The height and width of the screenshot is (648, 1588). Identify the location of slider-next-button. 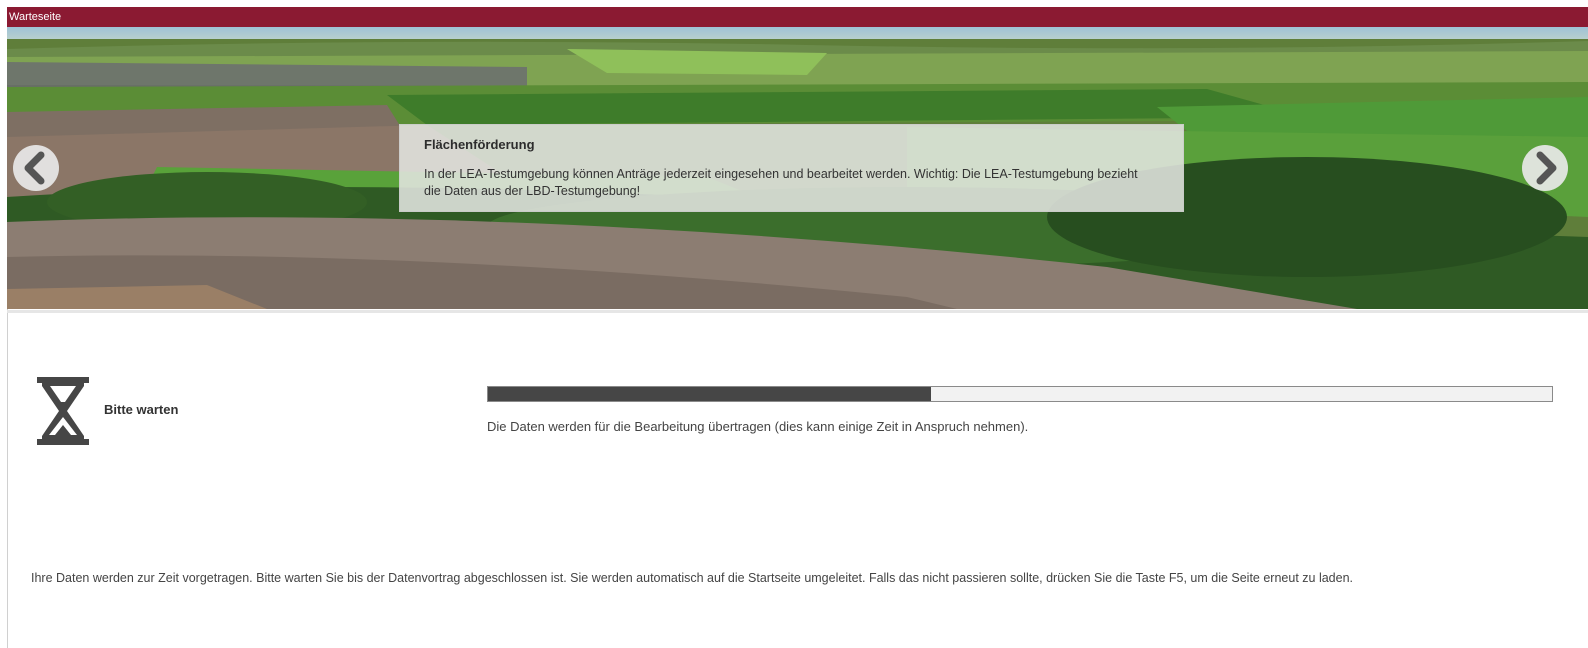
(1545, 168).